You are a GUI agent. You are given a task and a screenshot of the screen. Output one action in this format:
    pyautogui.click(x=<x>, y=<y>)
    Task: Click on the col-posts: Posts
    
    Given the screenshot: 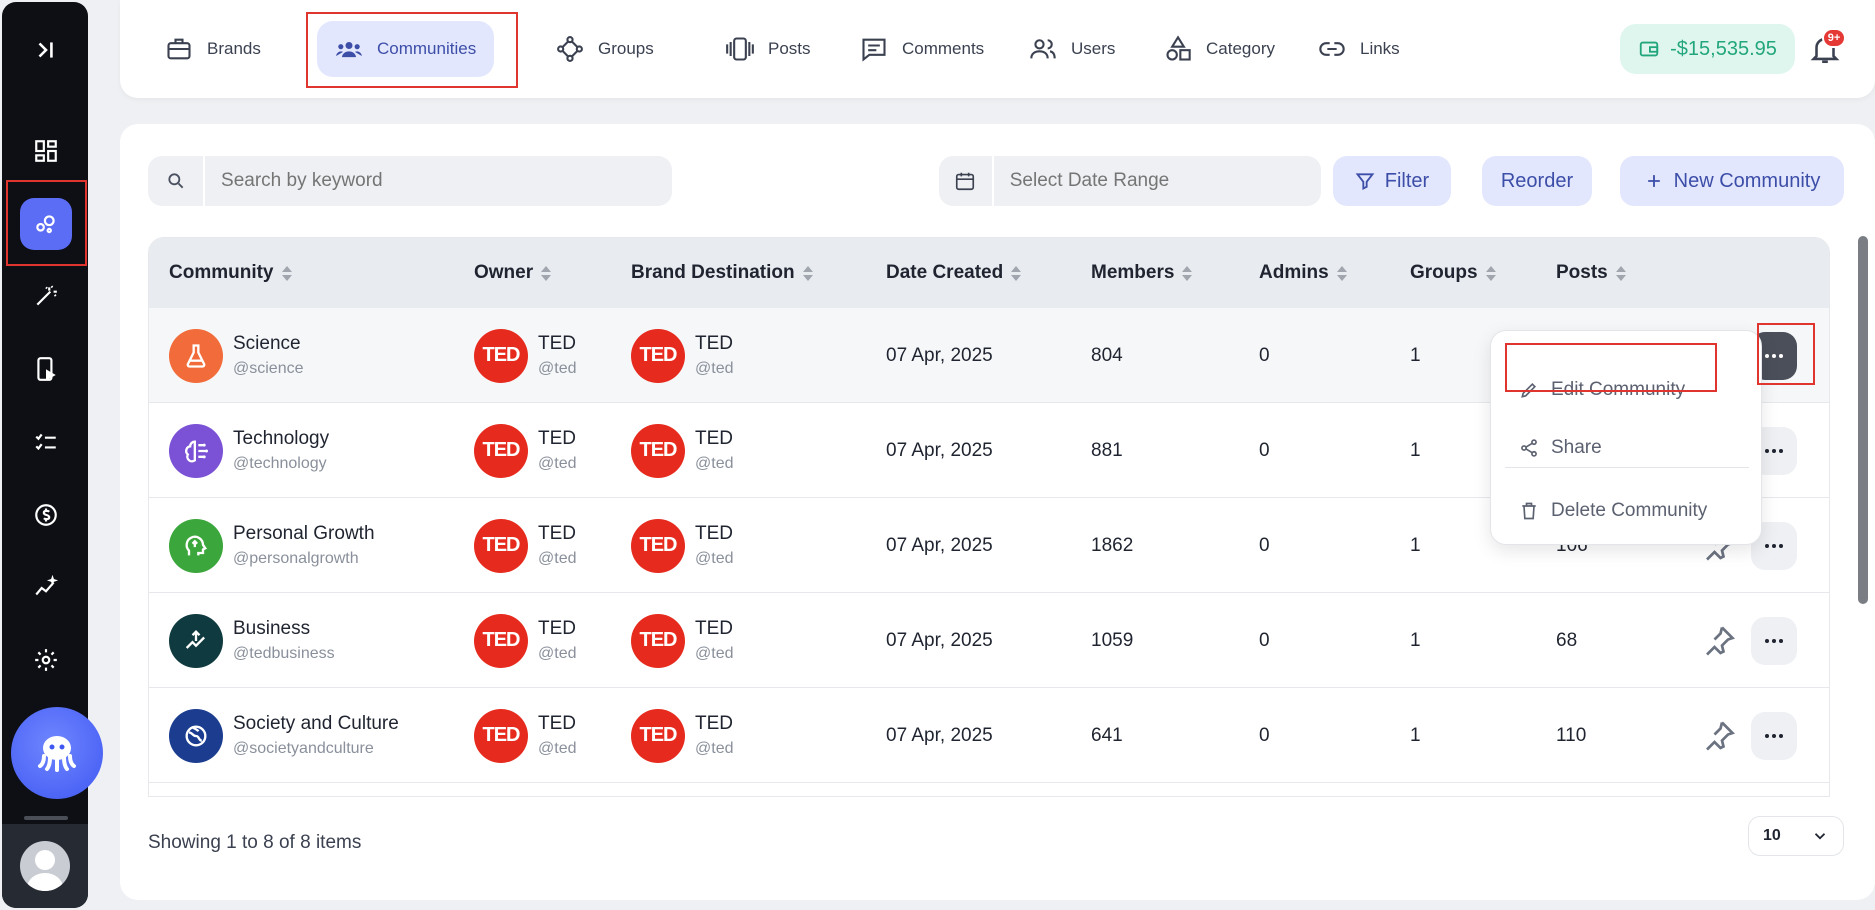 What is the action you would take?
    pyautogui.click(x=1591, y=273)
    